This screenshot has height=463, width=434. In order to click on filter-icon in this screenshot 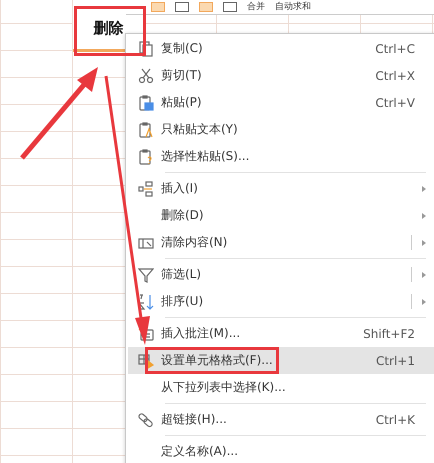, I will do `click(146, 274)`.